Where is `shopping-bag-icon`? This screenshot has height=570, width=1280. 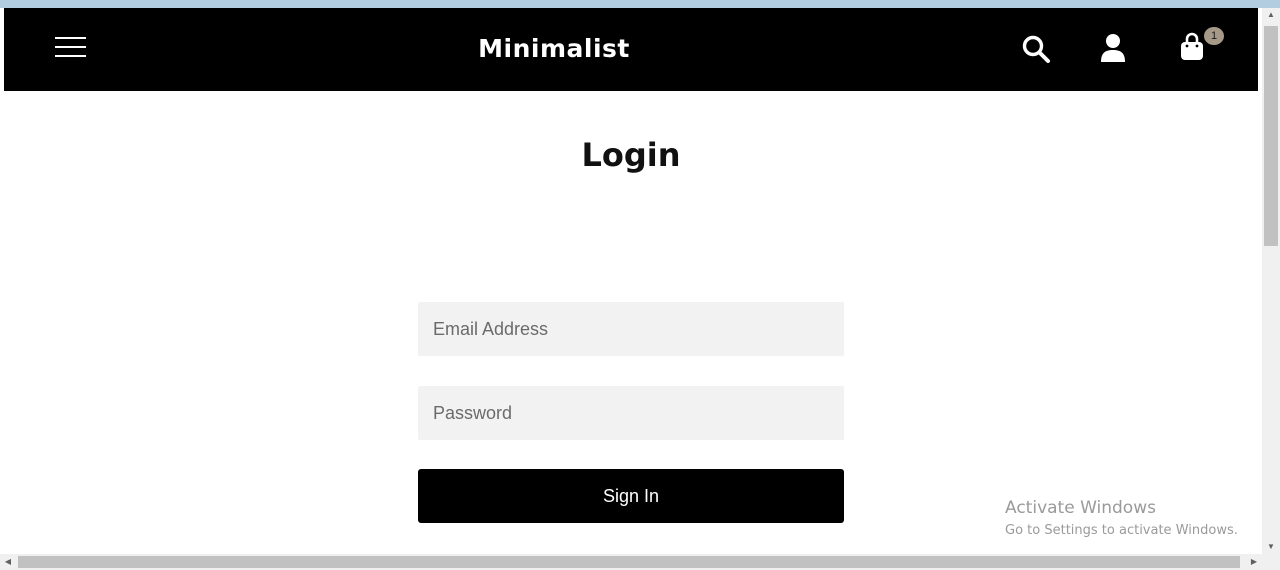 shopping-bag-icon is located at coordinates (1192, 47).